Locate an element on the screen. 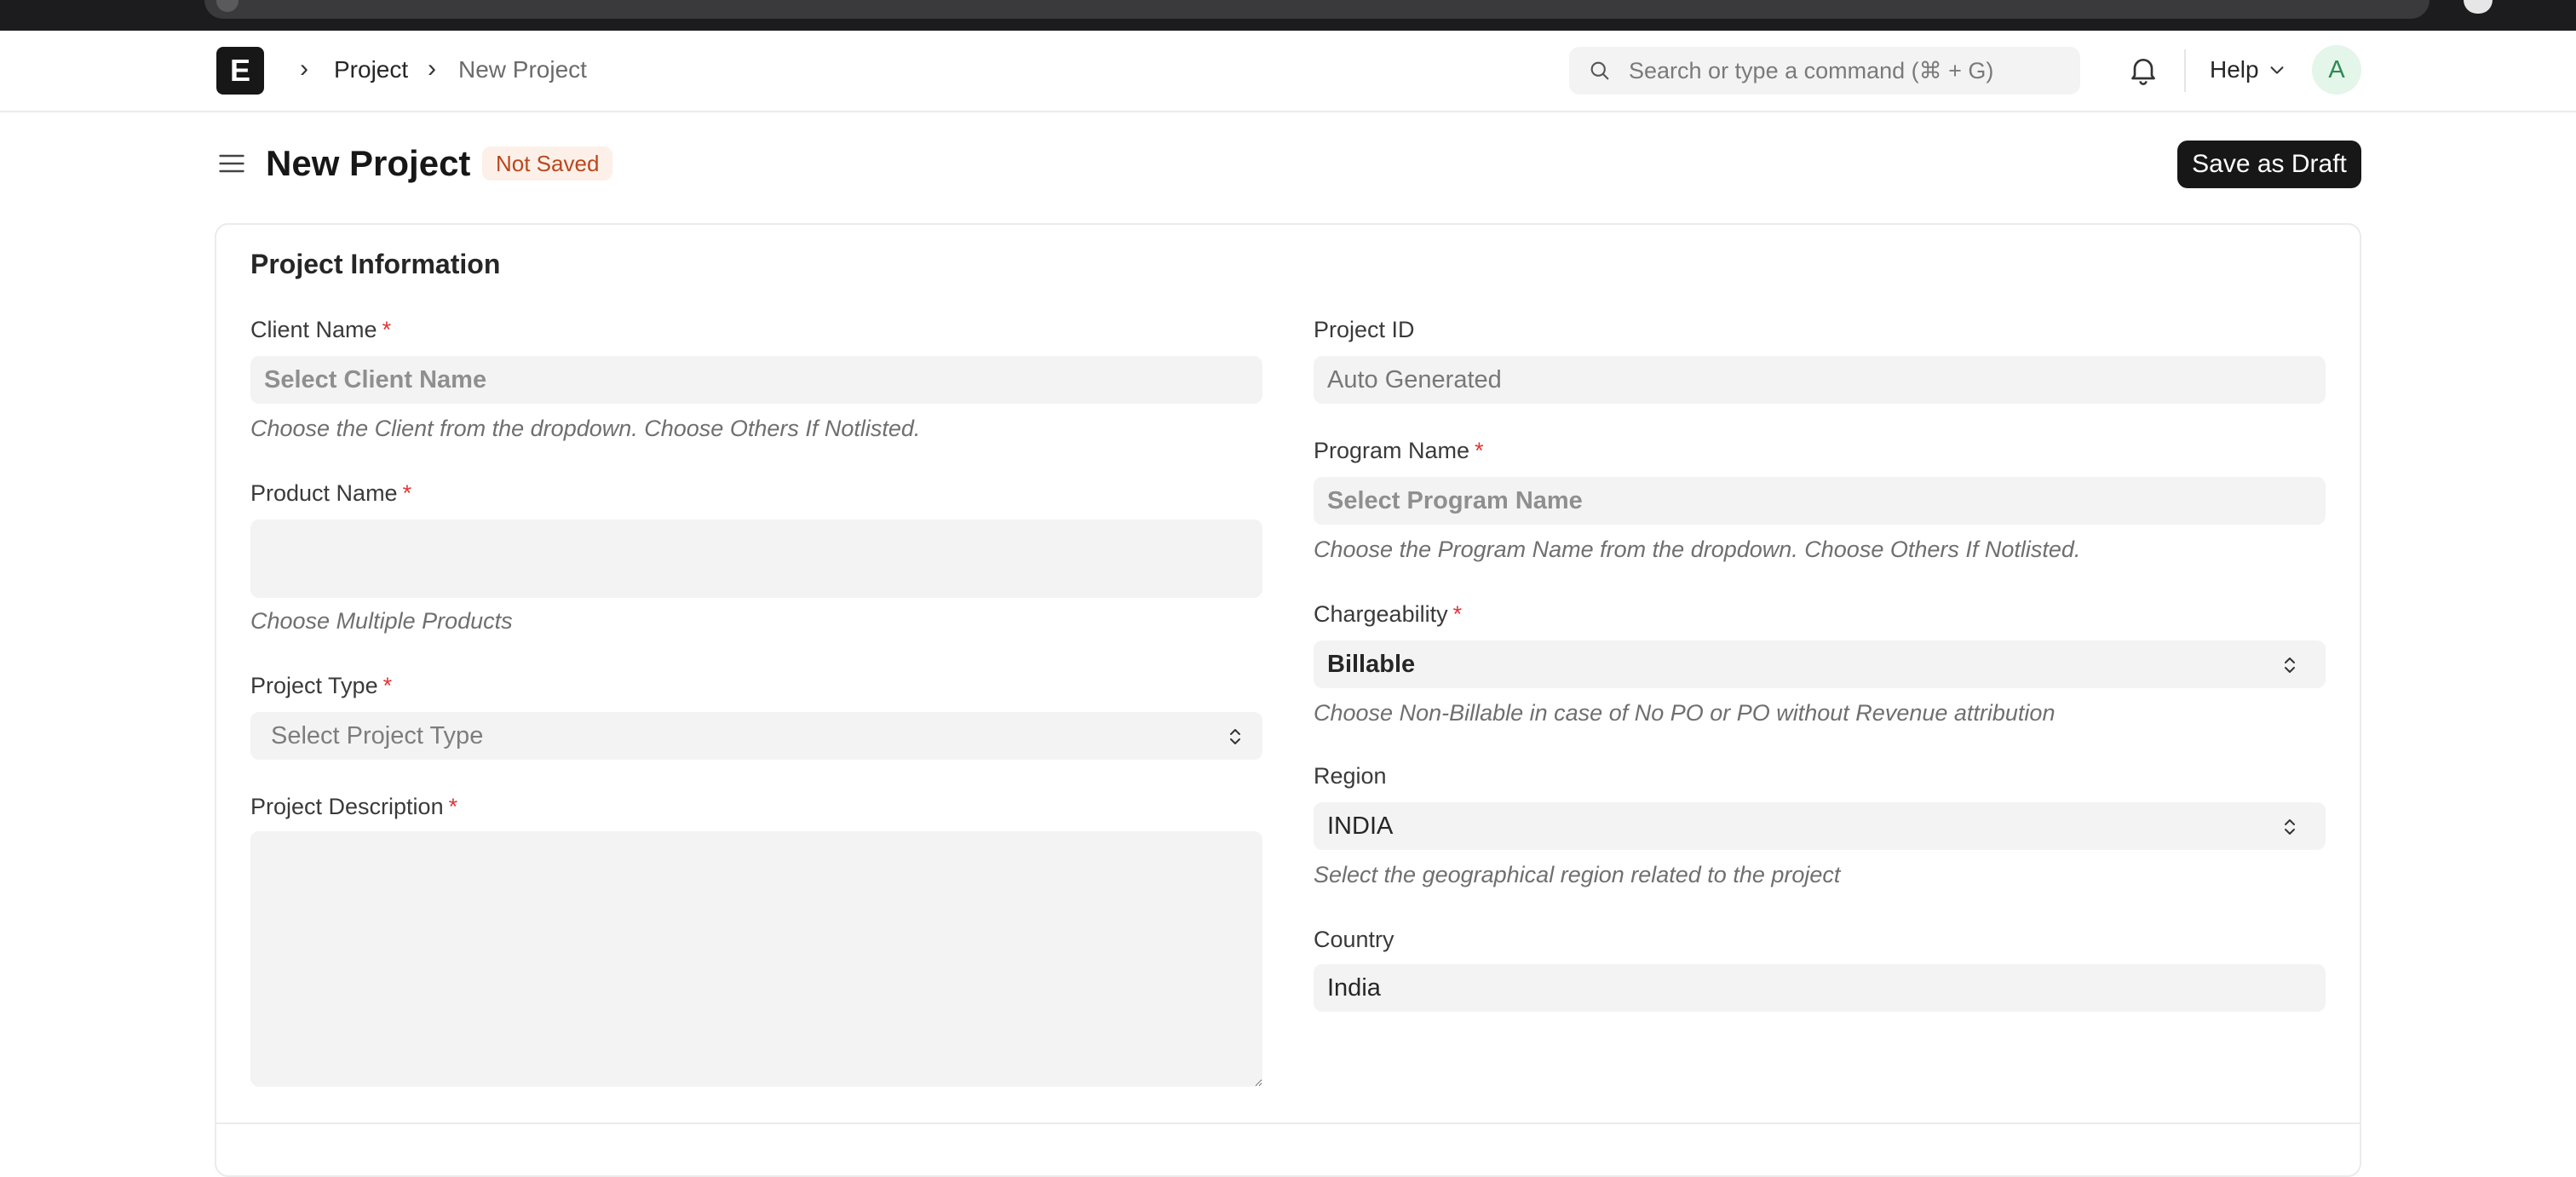 The height and width of the screenshot is (1177, 2576). project-id-label: Project ID is located at coordinates (1364, 329).